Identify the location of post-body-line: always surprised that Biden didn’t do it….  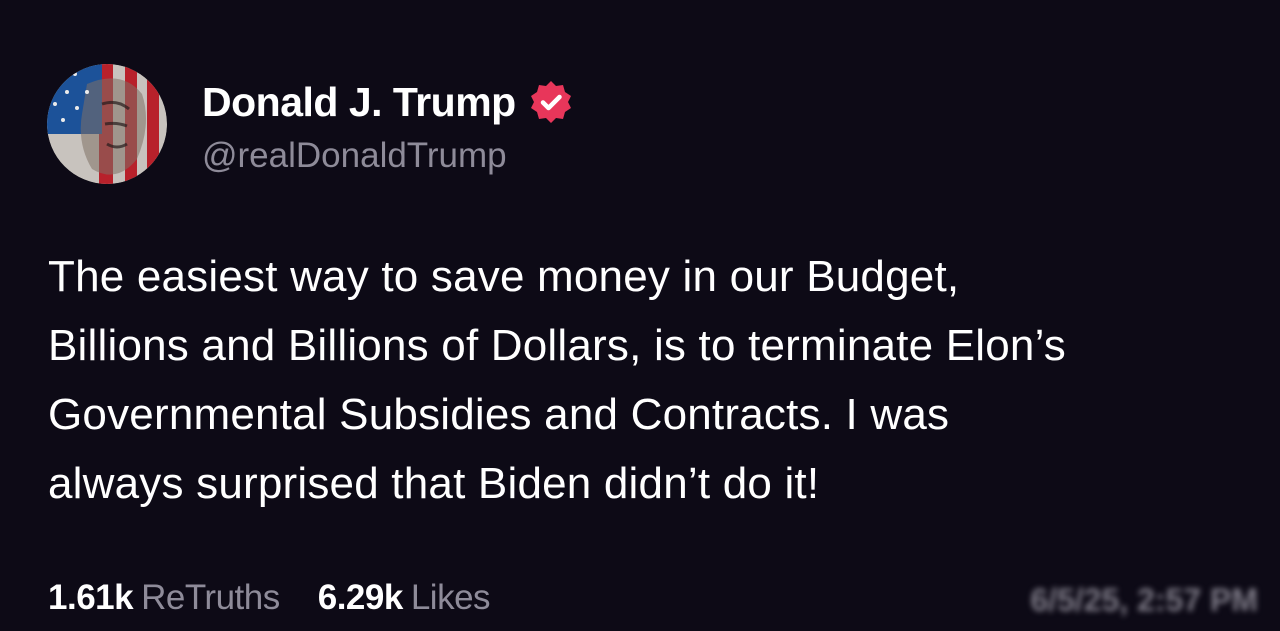
(434, 483).